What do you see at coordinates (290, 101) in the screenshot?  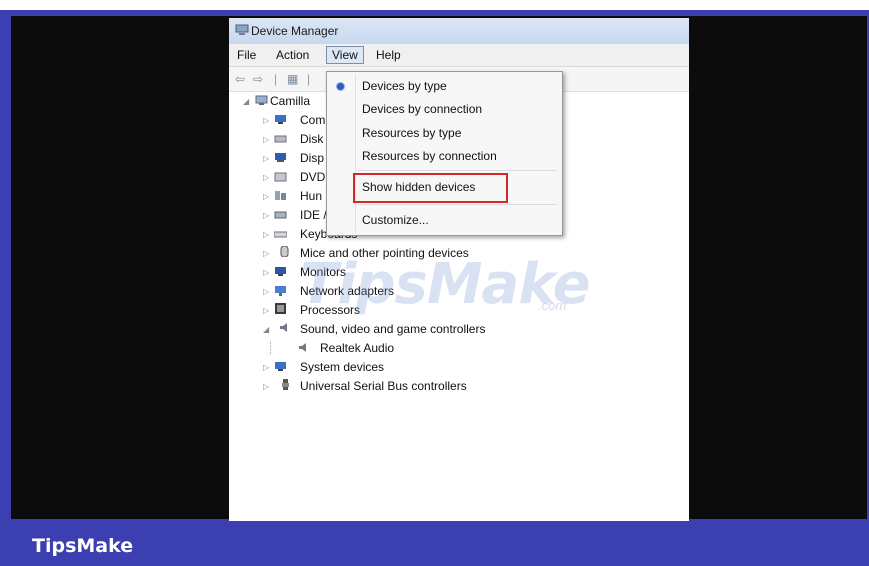 I see `tree-root-computer: Camilla` at bounding box center [290, 101].